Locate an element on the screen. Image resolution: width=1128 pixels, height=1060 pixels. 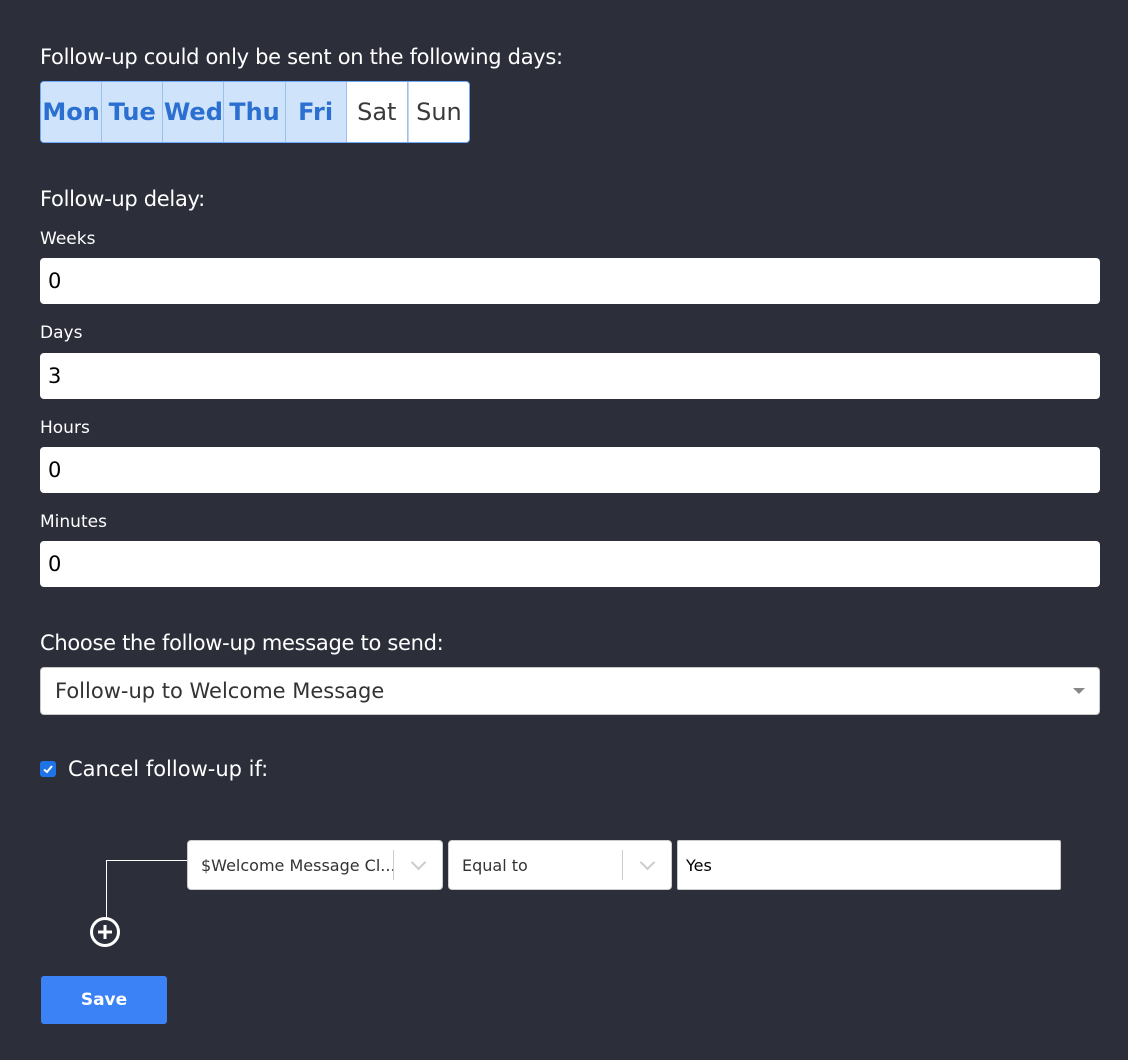
cancel-checkbox is located at coordinates (48, 769).